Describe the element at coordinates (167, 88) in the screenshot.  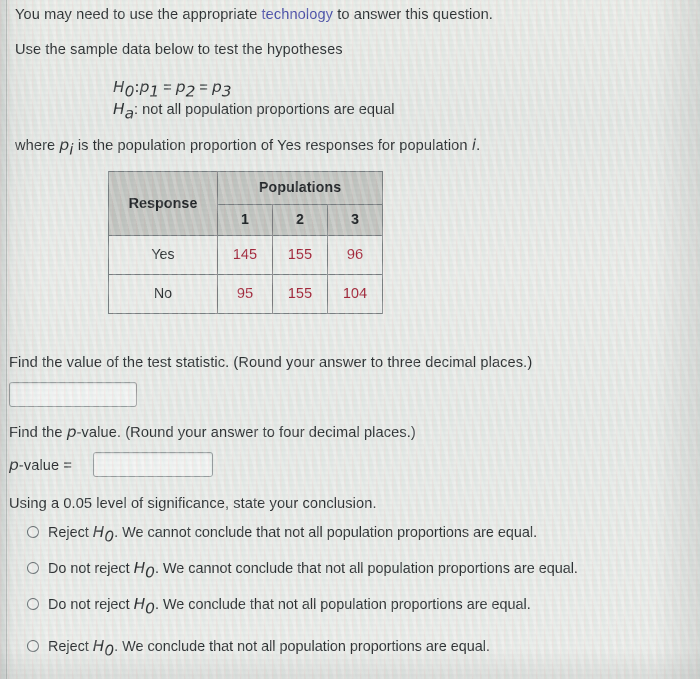
I see `null-equals-1: =` at that location.